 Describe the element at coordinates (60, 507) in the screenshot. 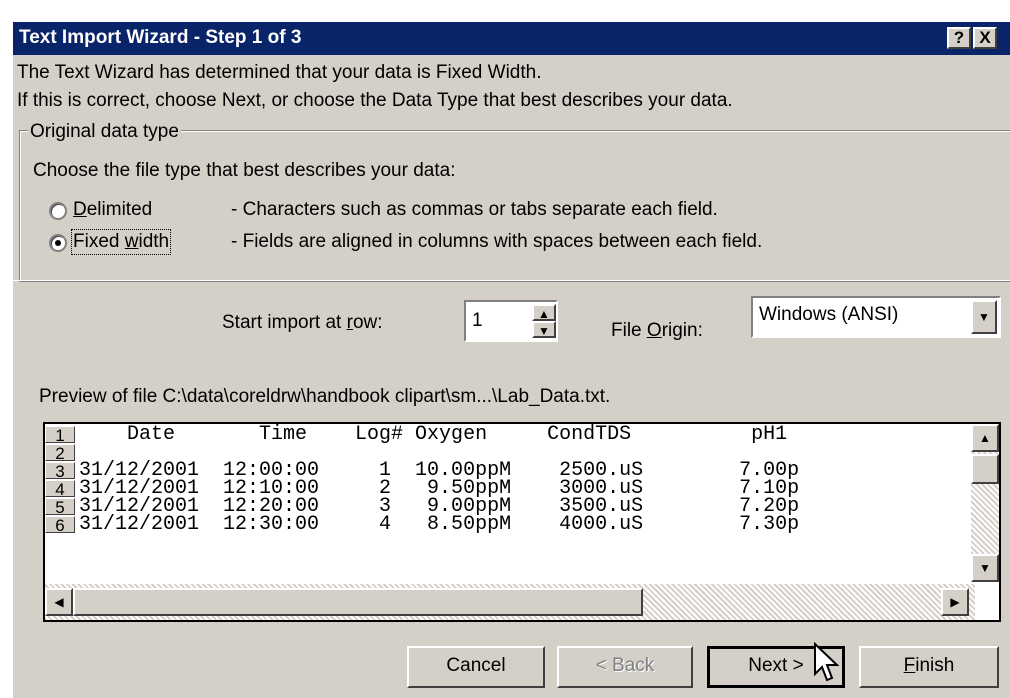

I see `row-number: 5` at that location.